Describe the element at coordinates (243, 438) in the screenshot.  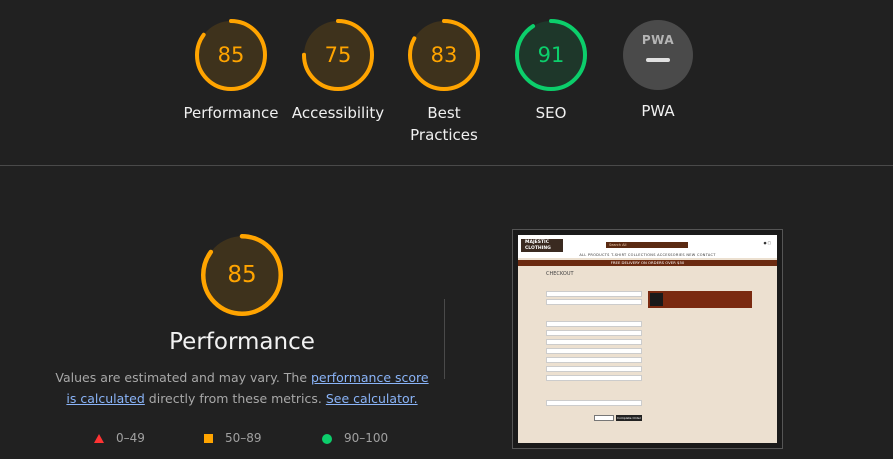
I see `legend-average-label: 50–89` at that location.